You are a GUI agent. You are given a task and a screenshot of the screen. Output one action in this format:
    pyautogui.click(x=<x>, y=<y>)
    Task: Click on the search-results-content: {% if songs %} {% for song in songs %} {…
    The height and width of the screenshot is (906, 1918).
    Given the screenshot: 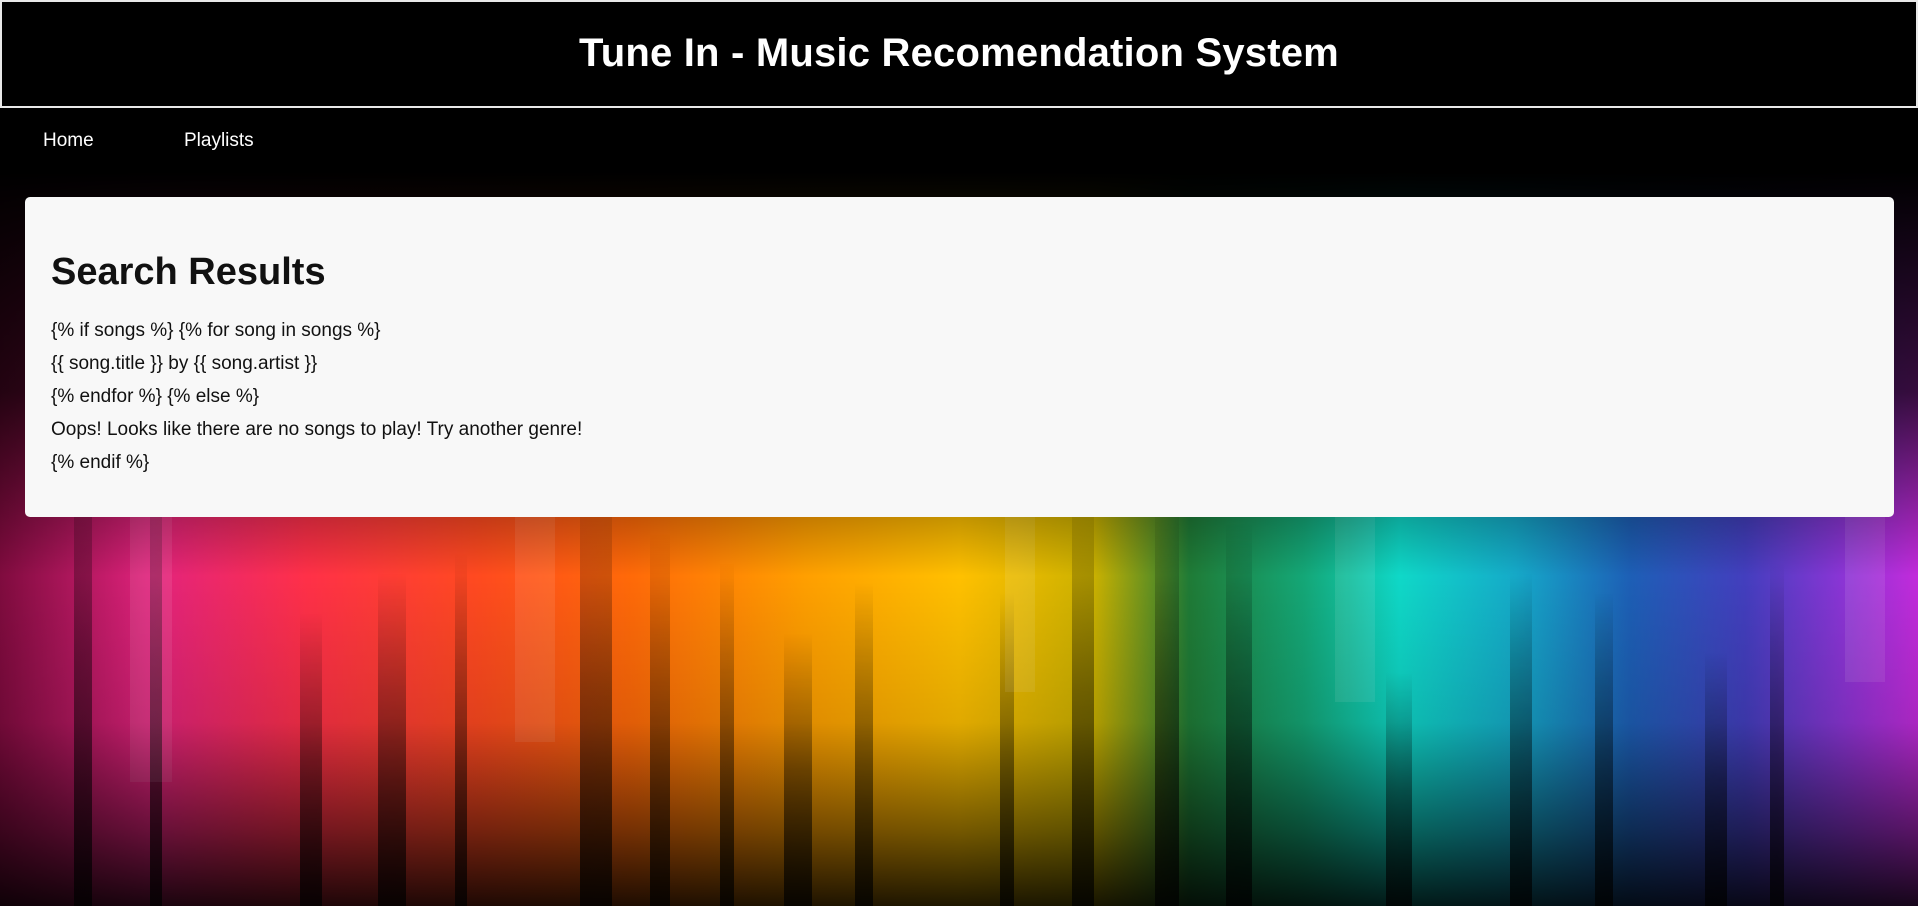 What is the action you would take?
    pyautogui.click(x=316, y=396)
    